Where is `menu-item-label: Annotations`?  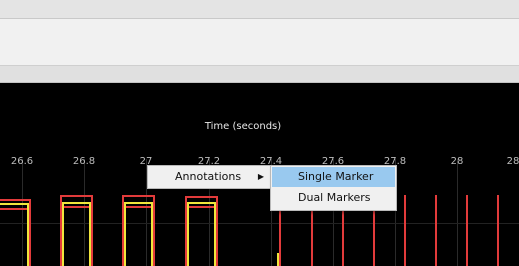 menu-item-label: Annotations is located at coordinates (208, 176).